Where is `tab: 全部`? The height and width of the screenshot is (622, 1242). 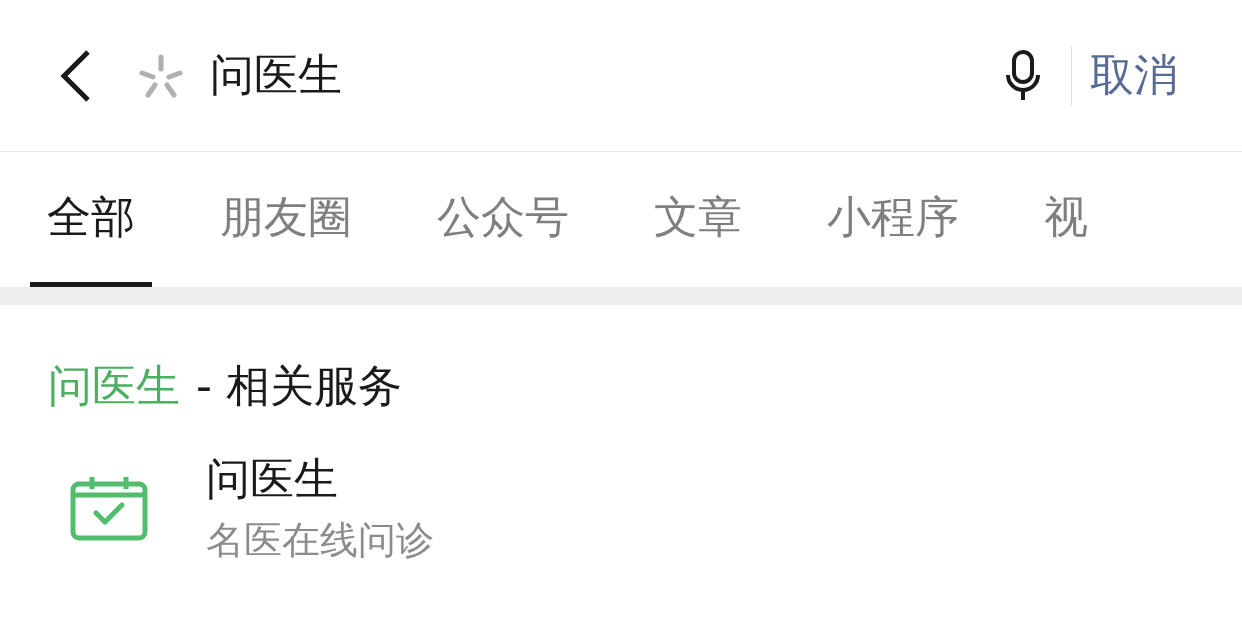
tab: 全部 is located at coordinates (91, 219).